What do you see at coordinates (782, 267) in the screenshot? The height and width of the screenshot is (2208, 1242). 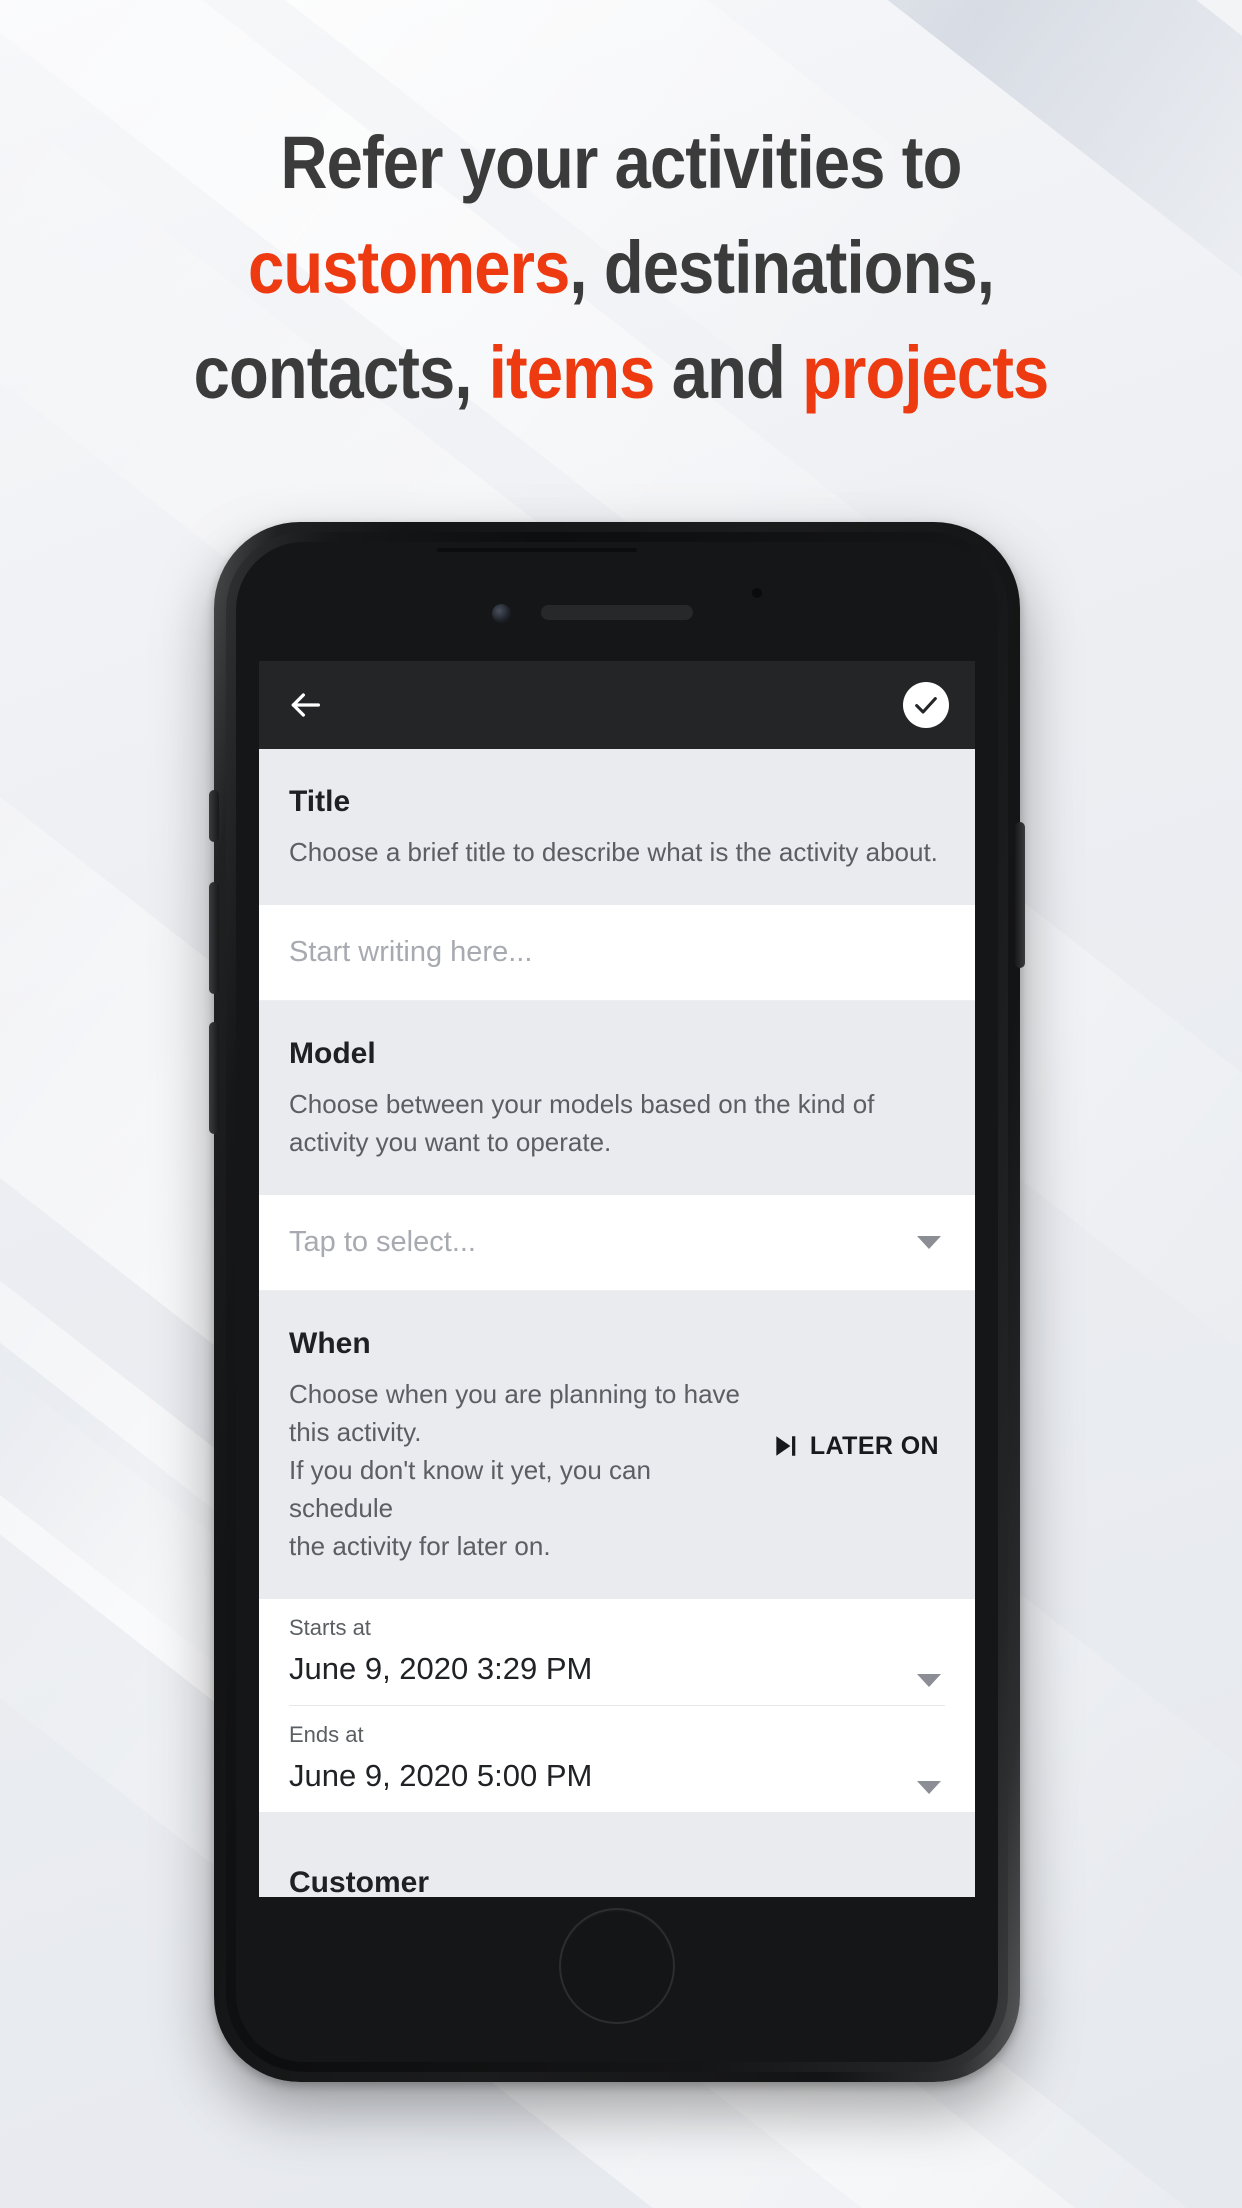 I see `headline-segment: , destinations,` at bounding box center [782, 267].